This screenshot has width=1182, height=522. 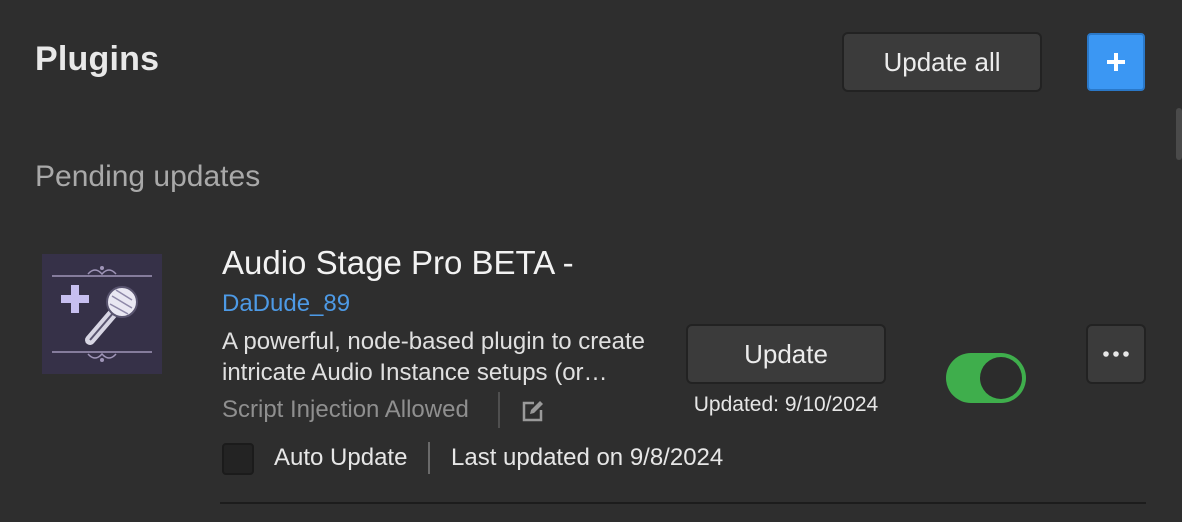 I want to click on more-horizontal-icon, so click(x=1116, y=354).